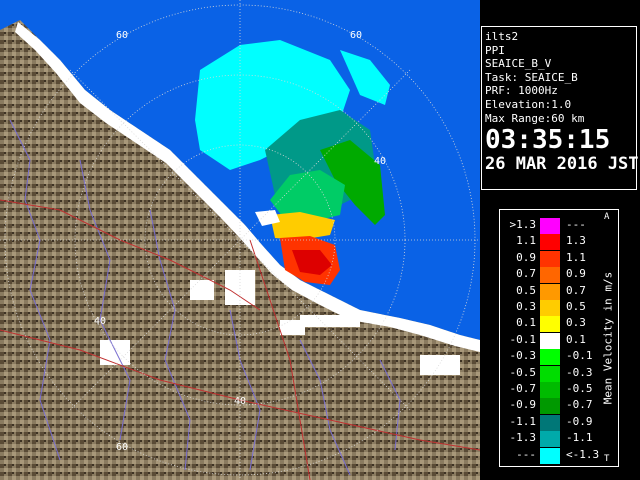 The height and width of the screenshot is (480, 640). Describe the element at coordinates (523, 339) in the screenshot. I see `legend-row-lower: -0.1` at that location.